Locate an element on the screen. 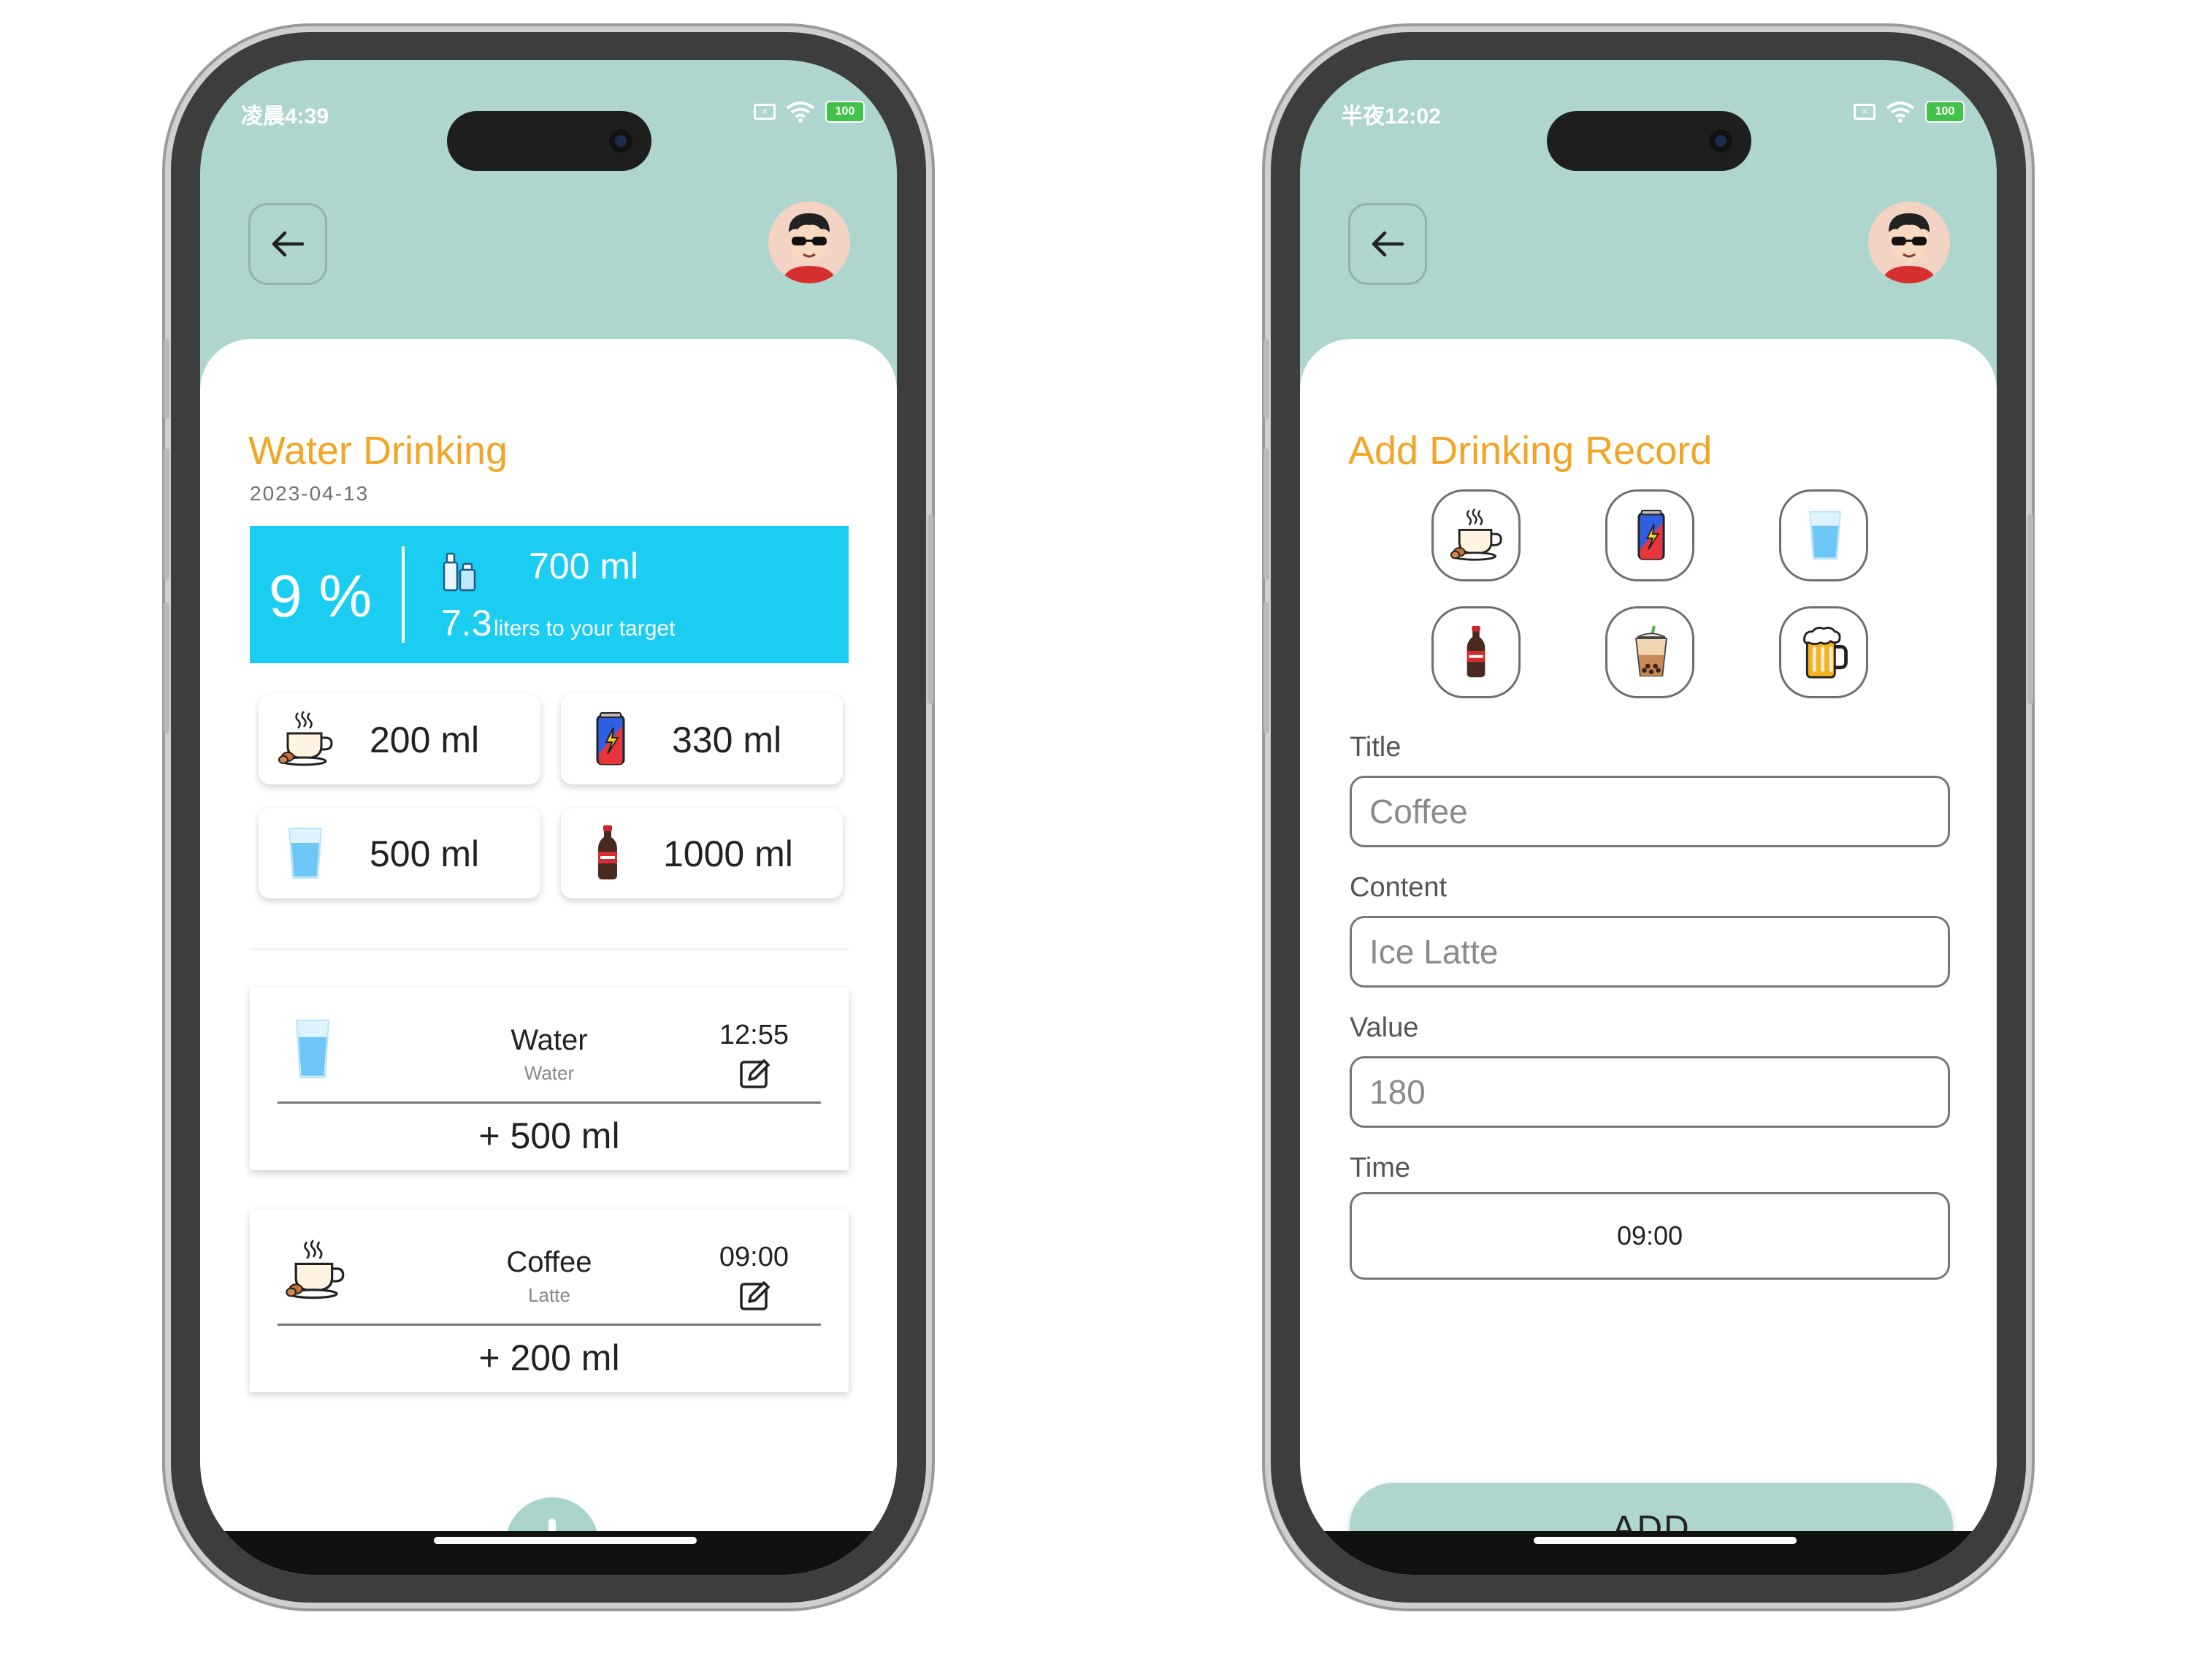 The height and width of the screenshot is (1680, 2191). content-input-value: Ice Latte is located at coordinates (1434, 952).